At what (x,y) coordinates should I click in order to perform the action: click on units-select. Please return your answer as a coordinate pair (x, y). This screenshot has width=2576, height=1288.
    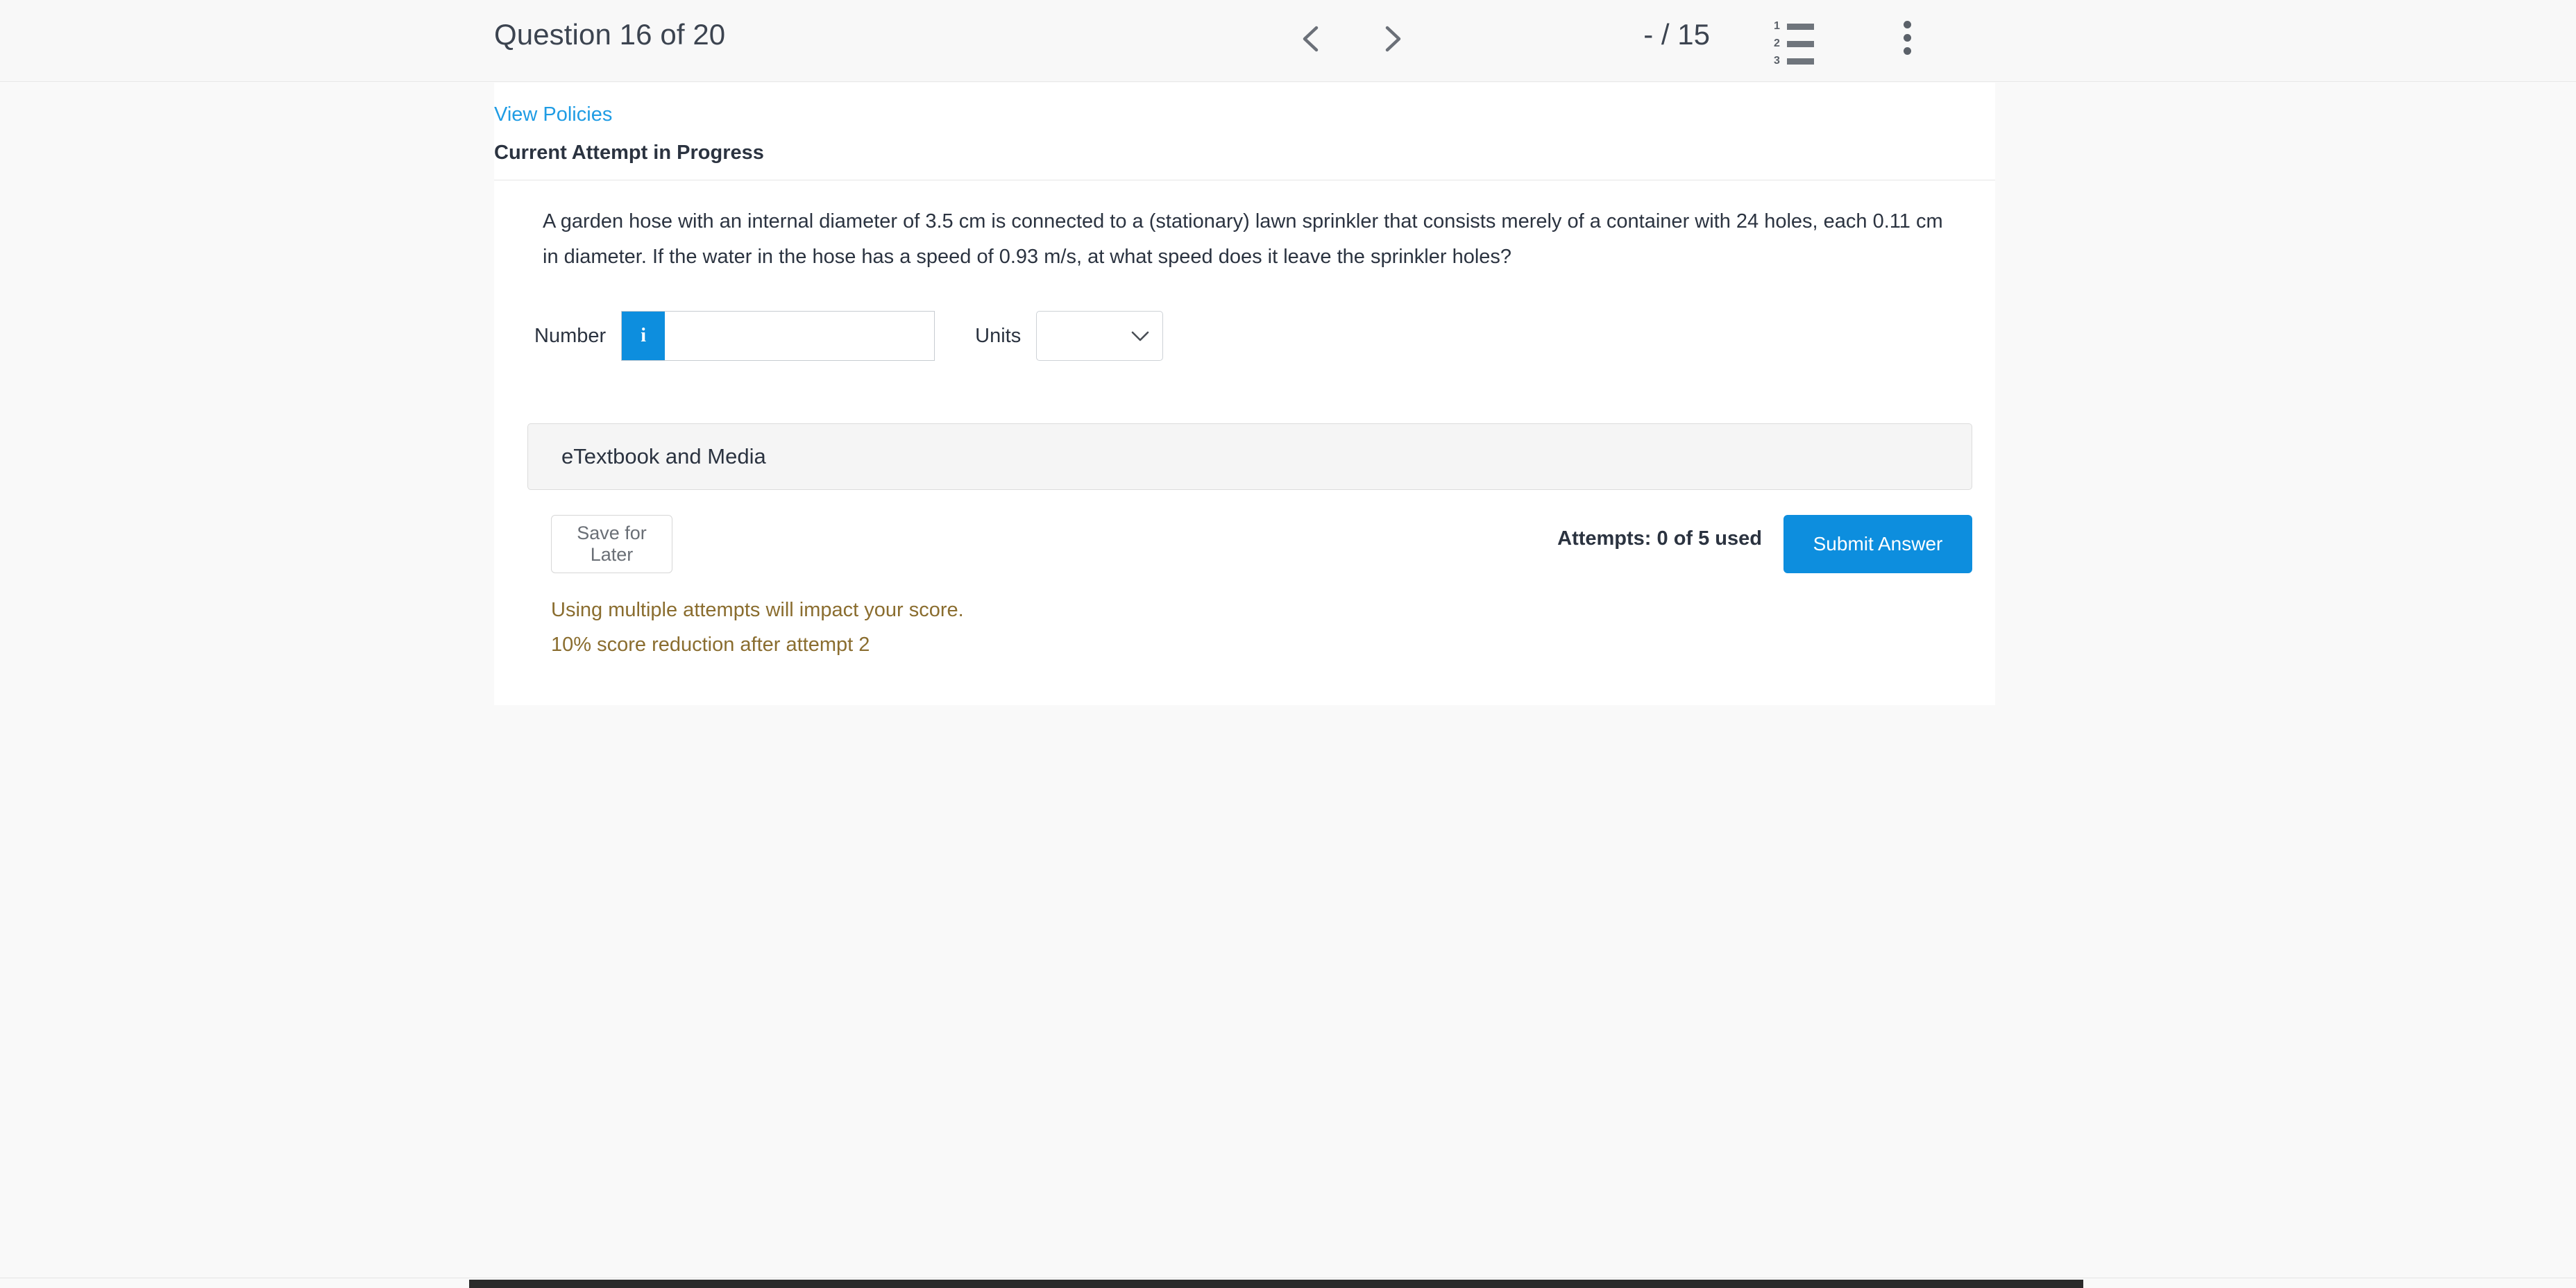
    Looking at the image, I should click on (1099, 336).